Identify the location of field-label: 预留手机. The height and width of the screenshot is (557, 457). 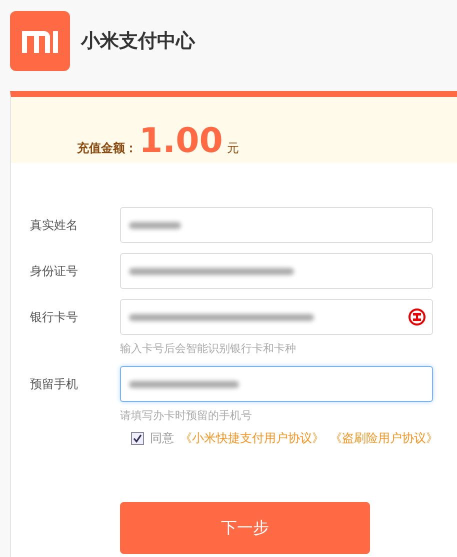
(54, 384).